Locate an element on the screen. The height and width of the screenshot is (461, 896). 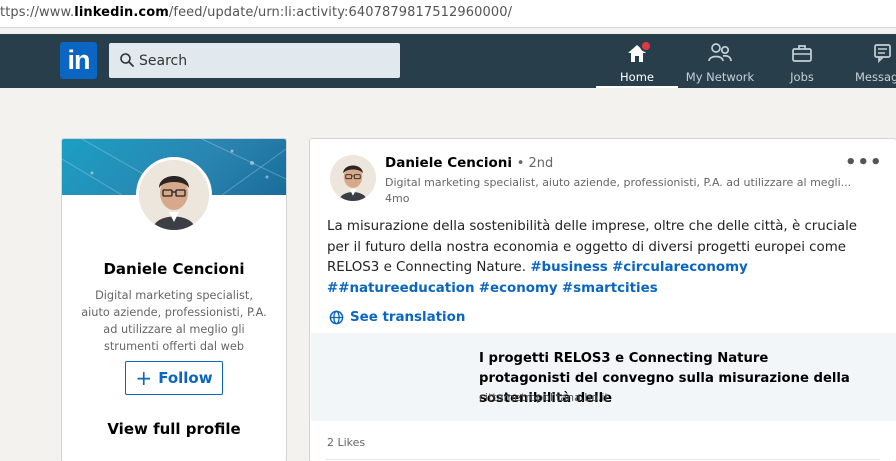
top-nav: in Home My Network Jobs is located at coordinates (448, 61).